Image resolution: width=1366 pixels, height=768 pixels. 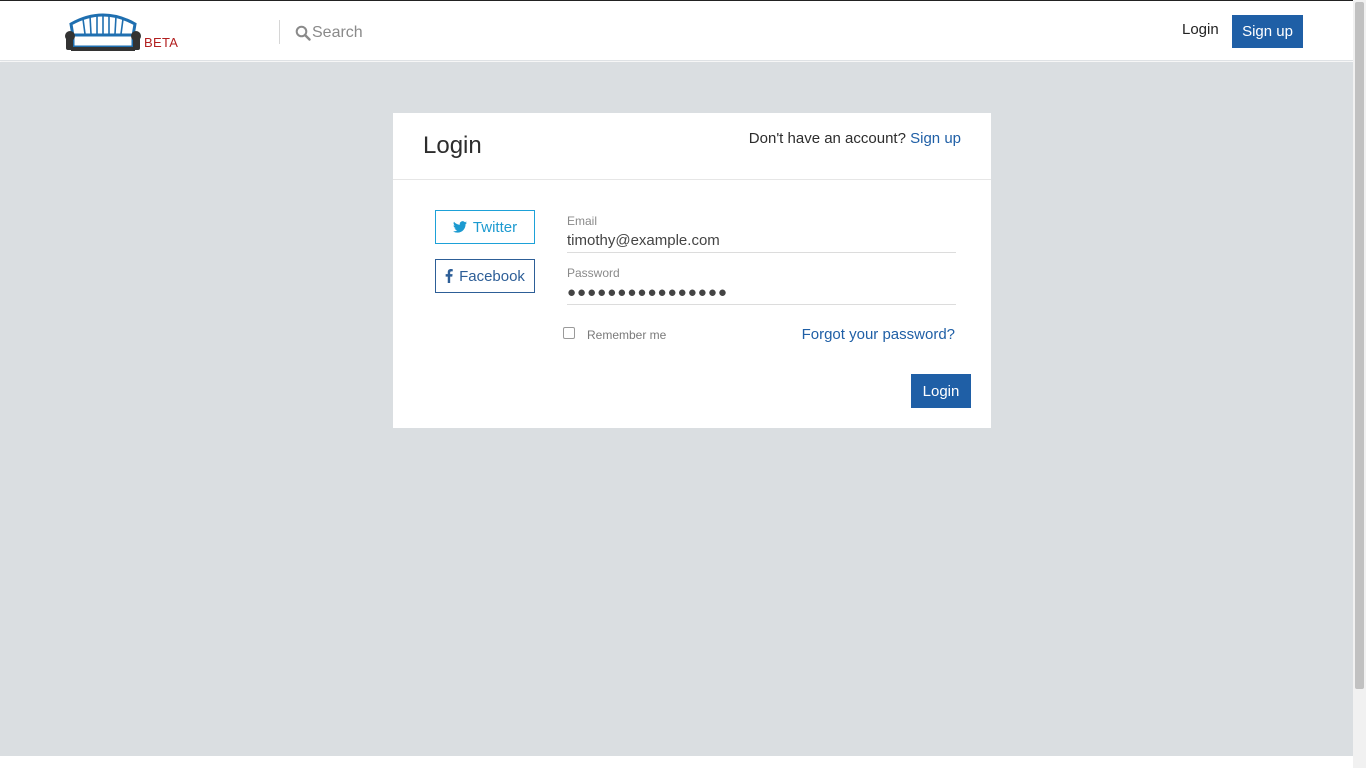 What do you see at coordinates (279, 32) in the screenshot?
I see `nav-divider` at bounding box center [279, 32].